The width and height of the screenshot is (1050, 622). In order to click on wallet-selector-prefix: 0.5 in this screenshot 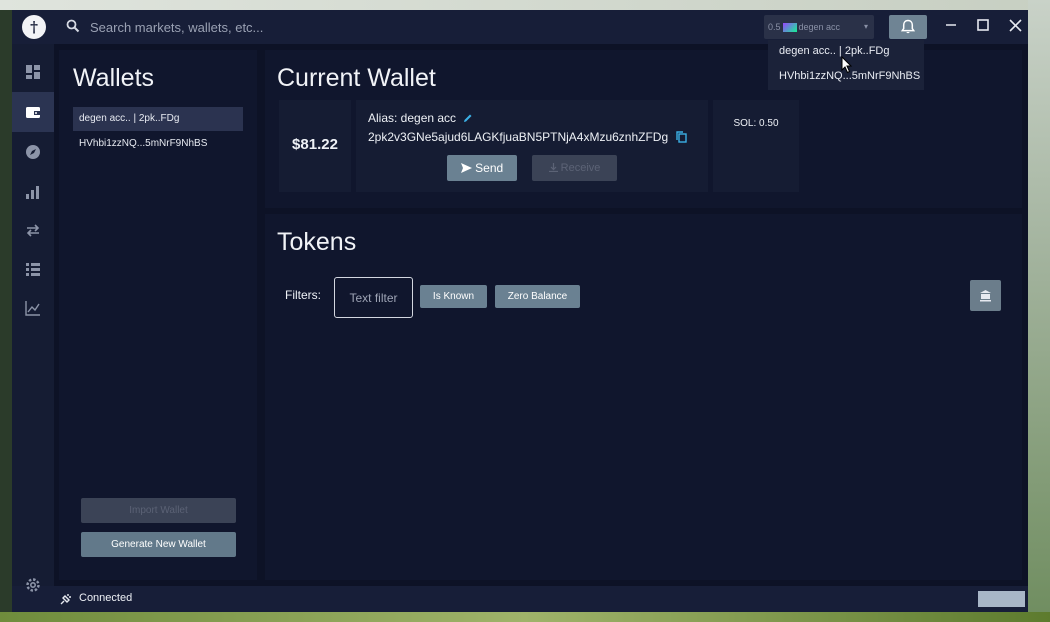, I will do `click(774, 27)`.